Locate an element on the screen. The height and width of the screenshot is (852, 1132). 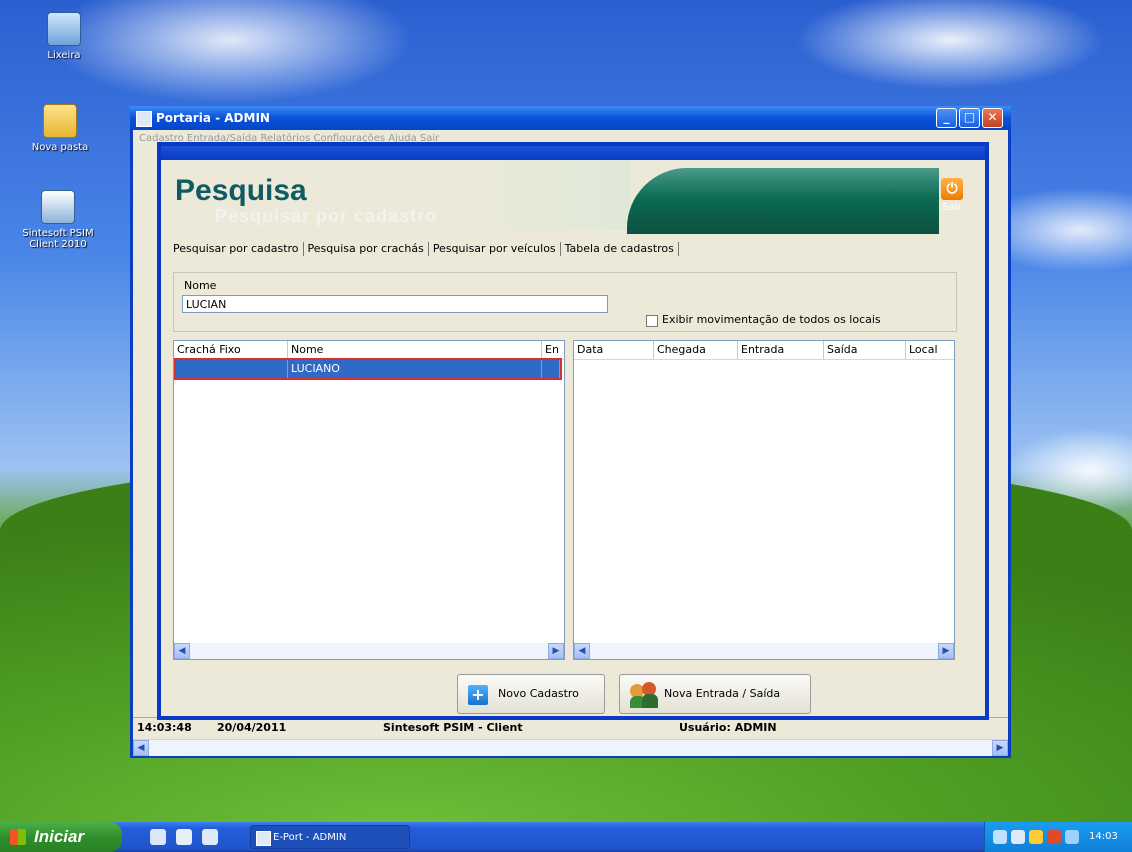
column-header-saida: Saída is located at coordinates (865, 350).